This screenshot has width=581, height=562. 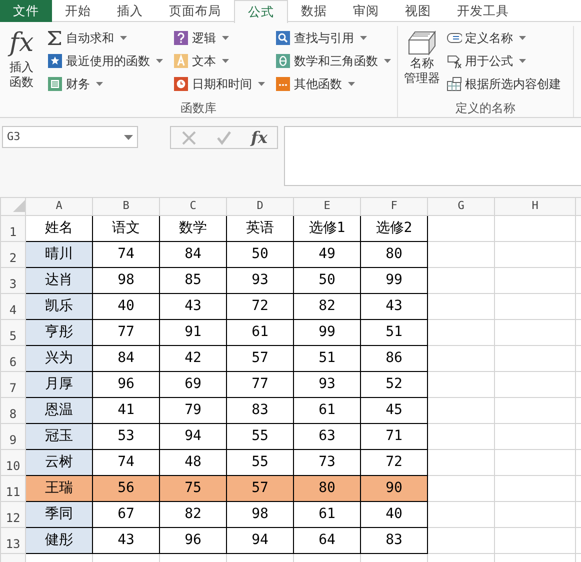 I want to click on close-icon, so click(x=188, y=138).